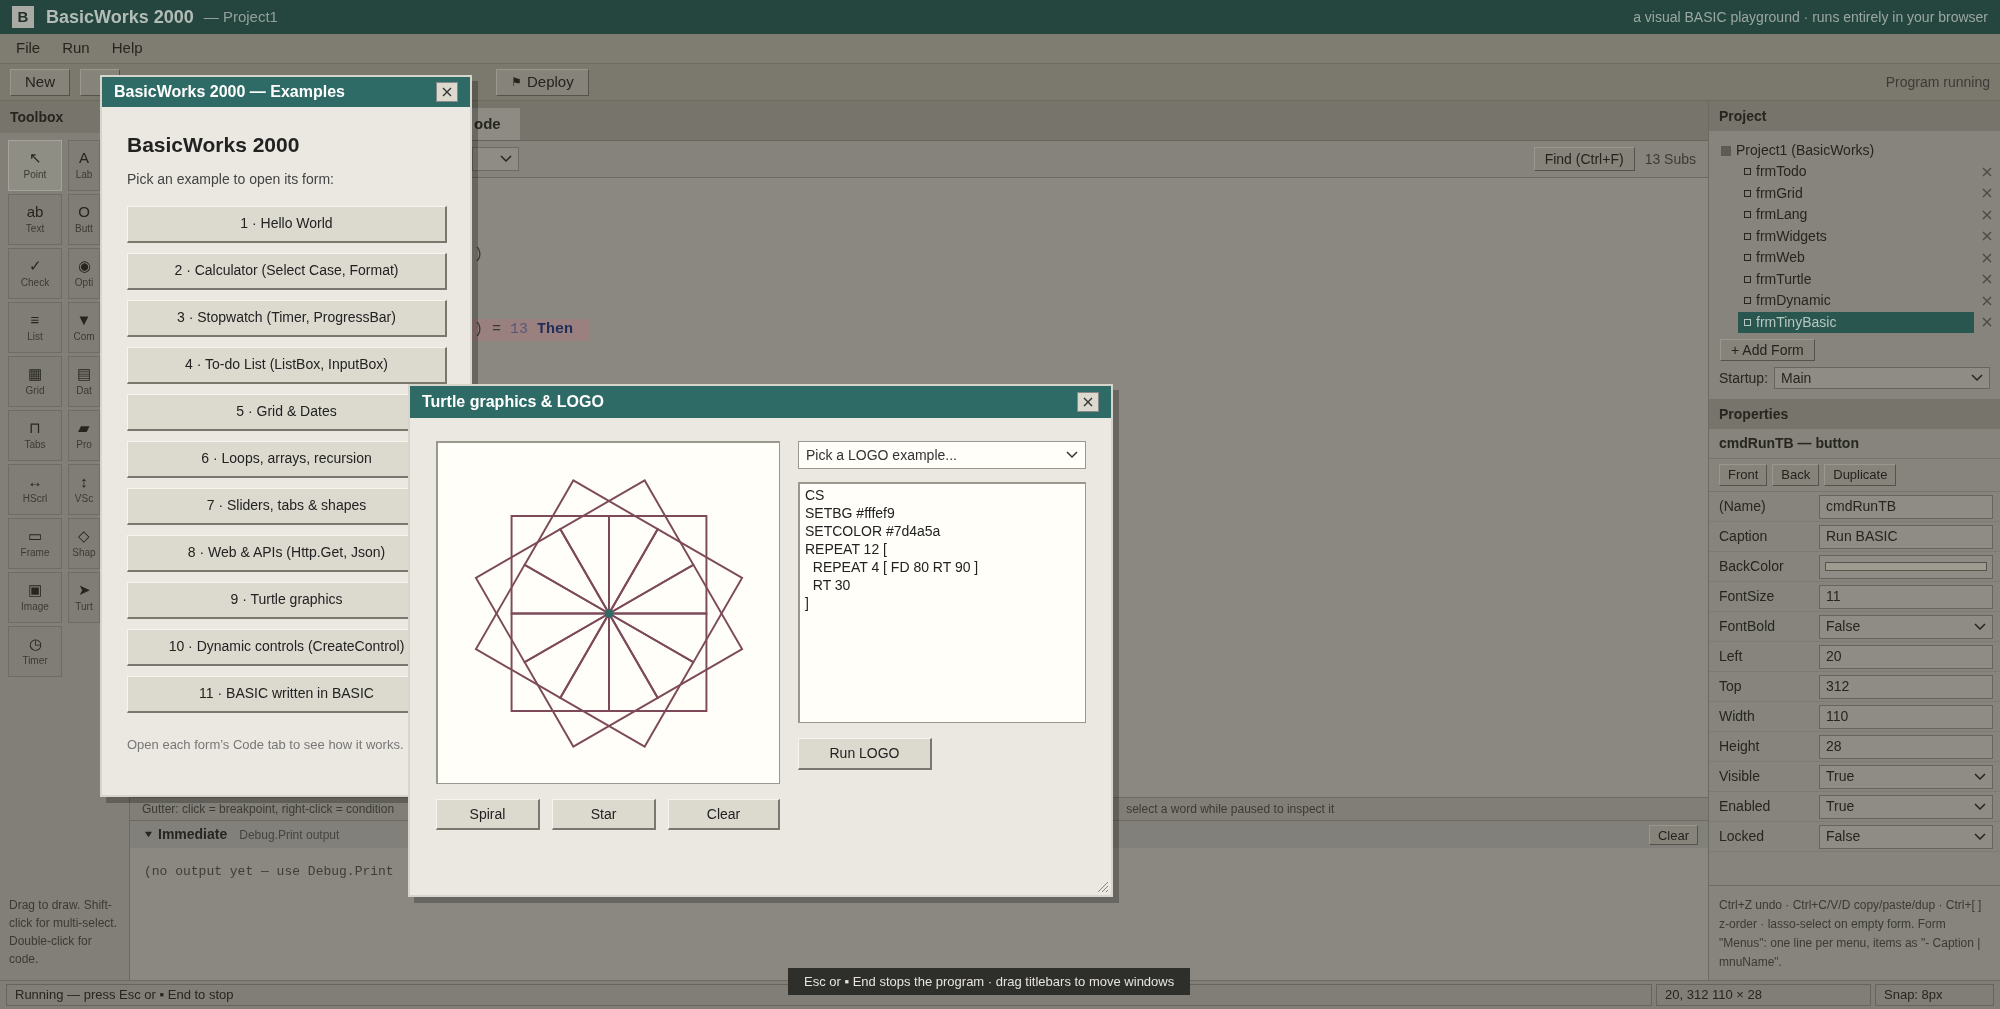 This screenshot has width=2000, height=1009. Describe the element at coordinates (1810, 17) in the screenshot. I see `tagline: a visual BASIC playground · runs entirely in your browser` at that location.